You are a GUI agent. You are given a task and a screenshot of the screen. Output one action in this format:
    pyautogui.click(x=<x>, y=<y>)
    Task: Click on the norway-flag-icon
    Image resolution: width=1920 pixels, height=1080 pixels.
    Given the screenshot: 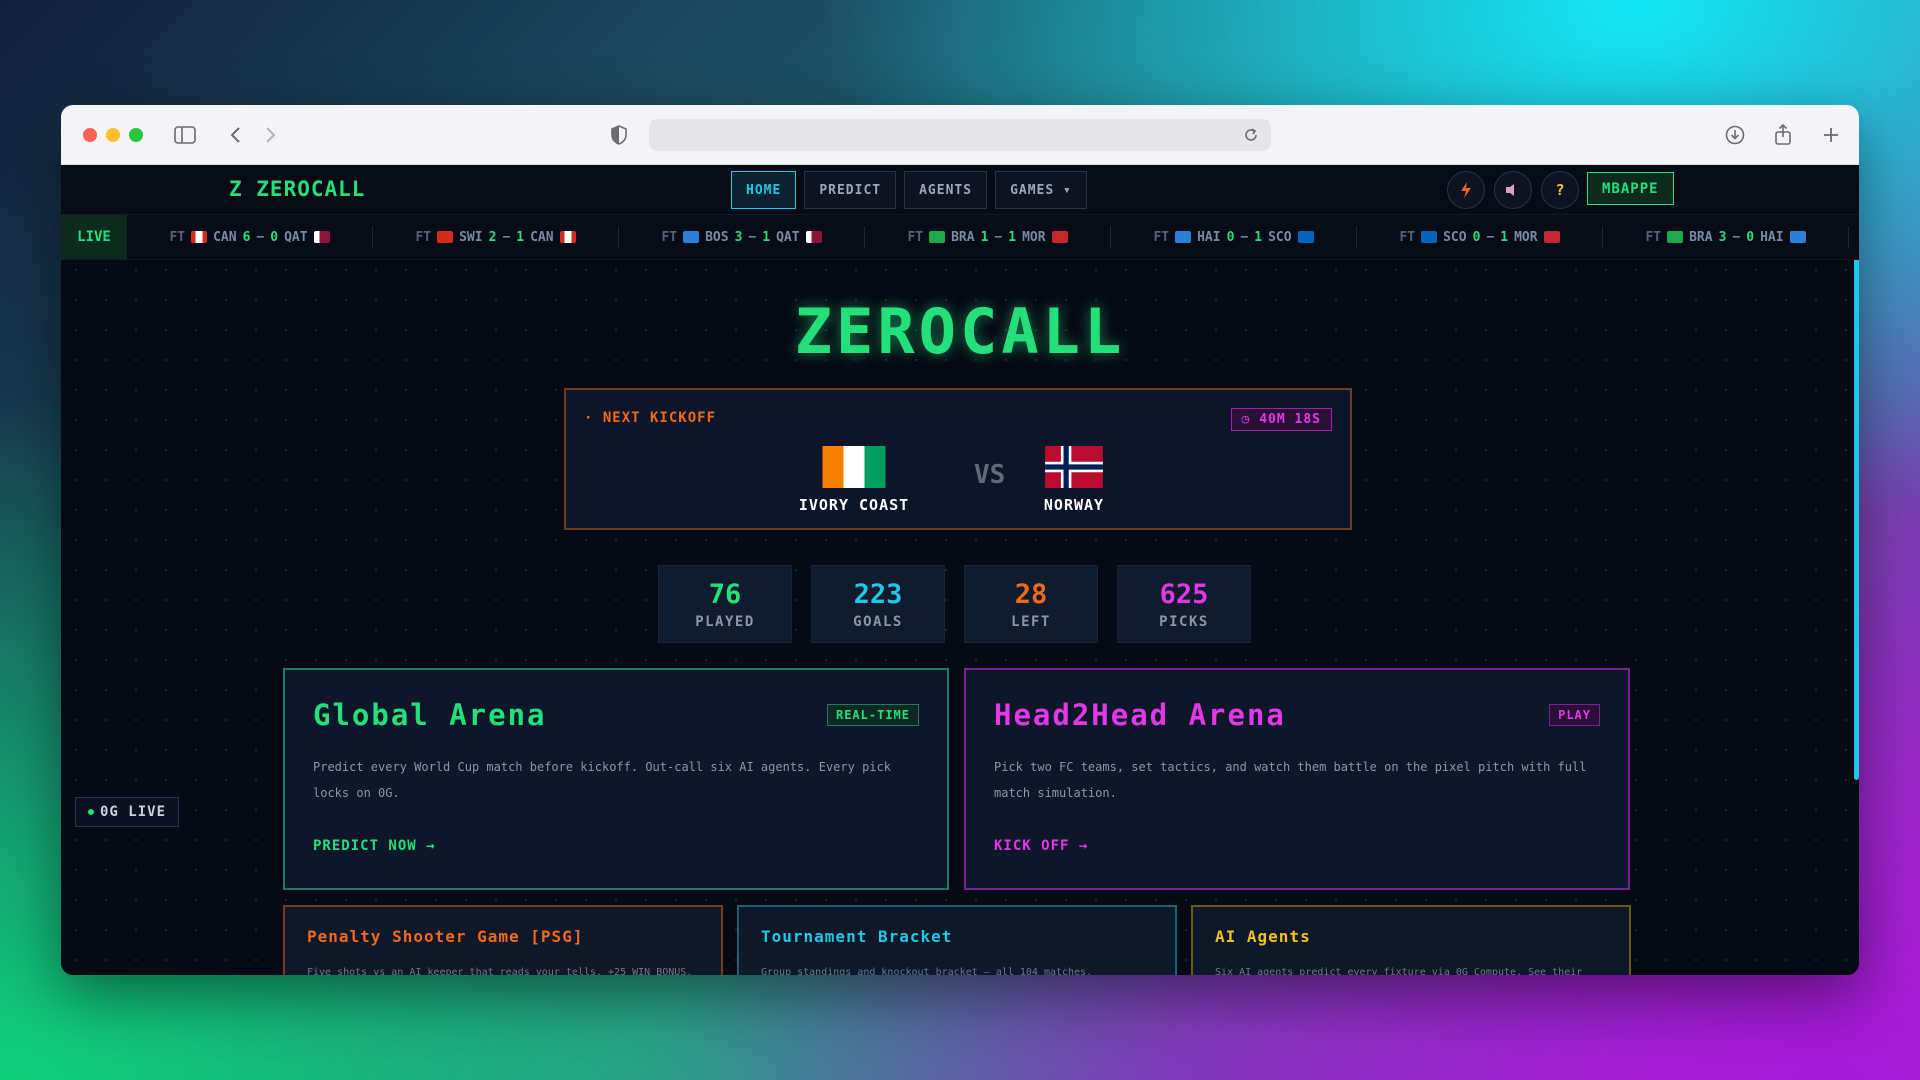 What is the action you would take?
    pyautogui.click(x=1074, y=467)
    